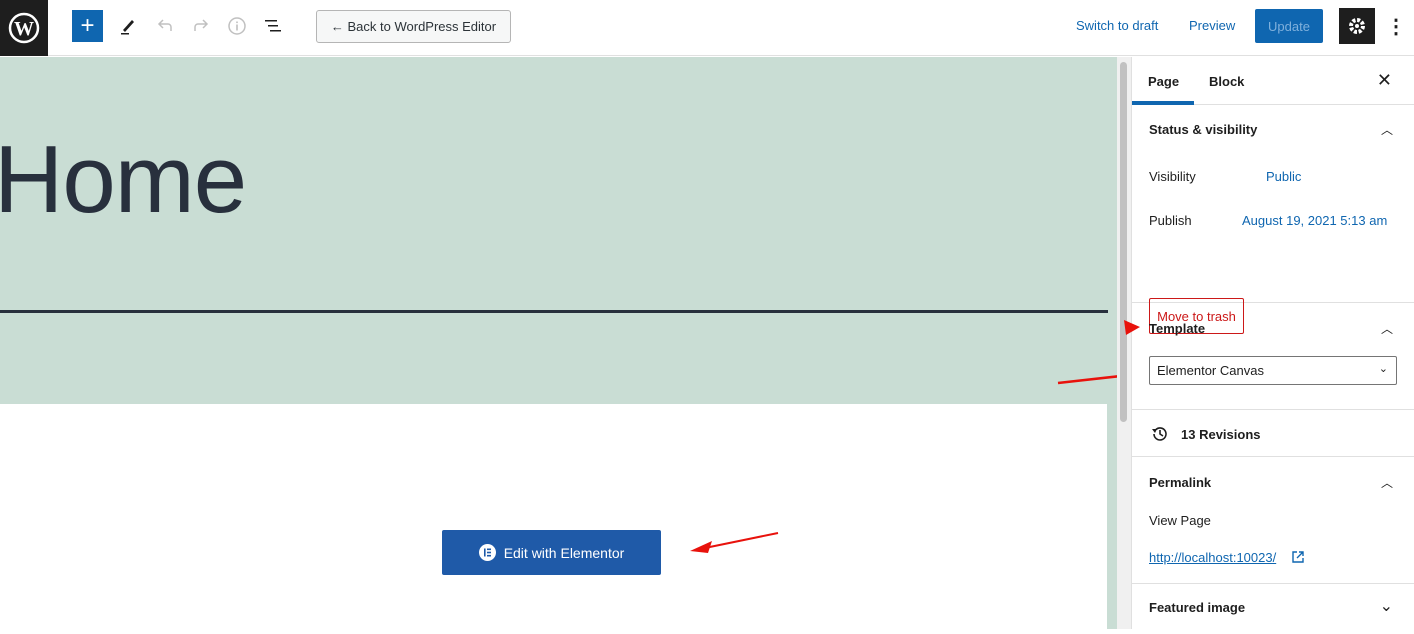 This screenshot has height=634, width=1414. I want to click on wordpress-icon: W, so click(24, 28).